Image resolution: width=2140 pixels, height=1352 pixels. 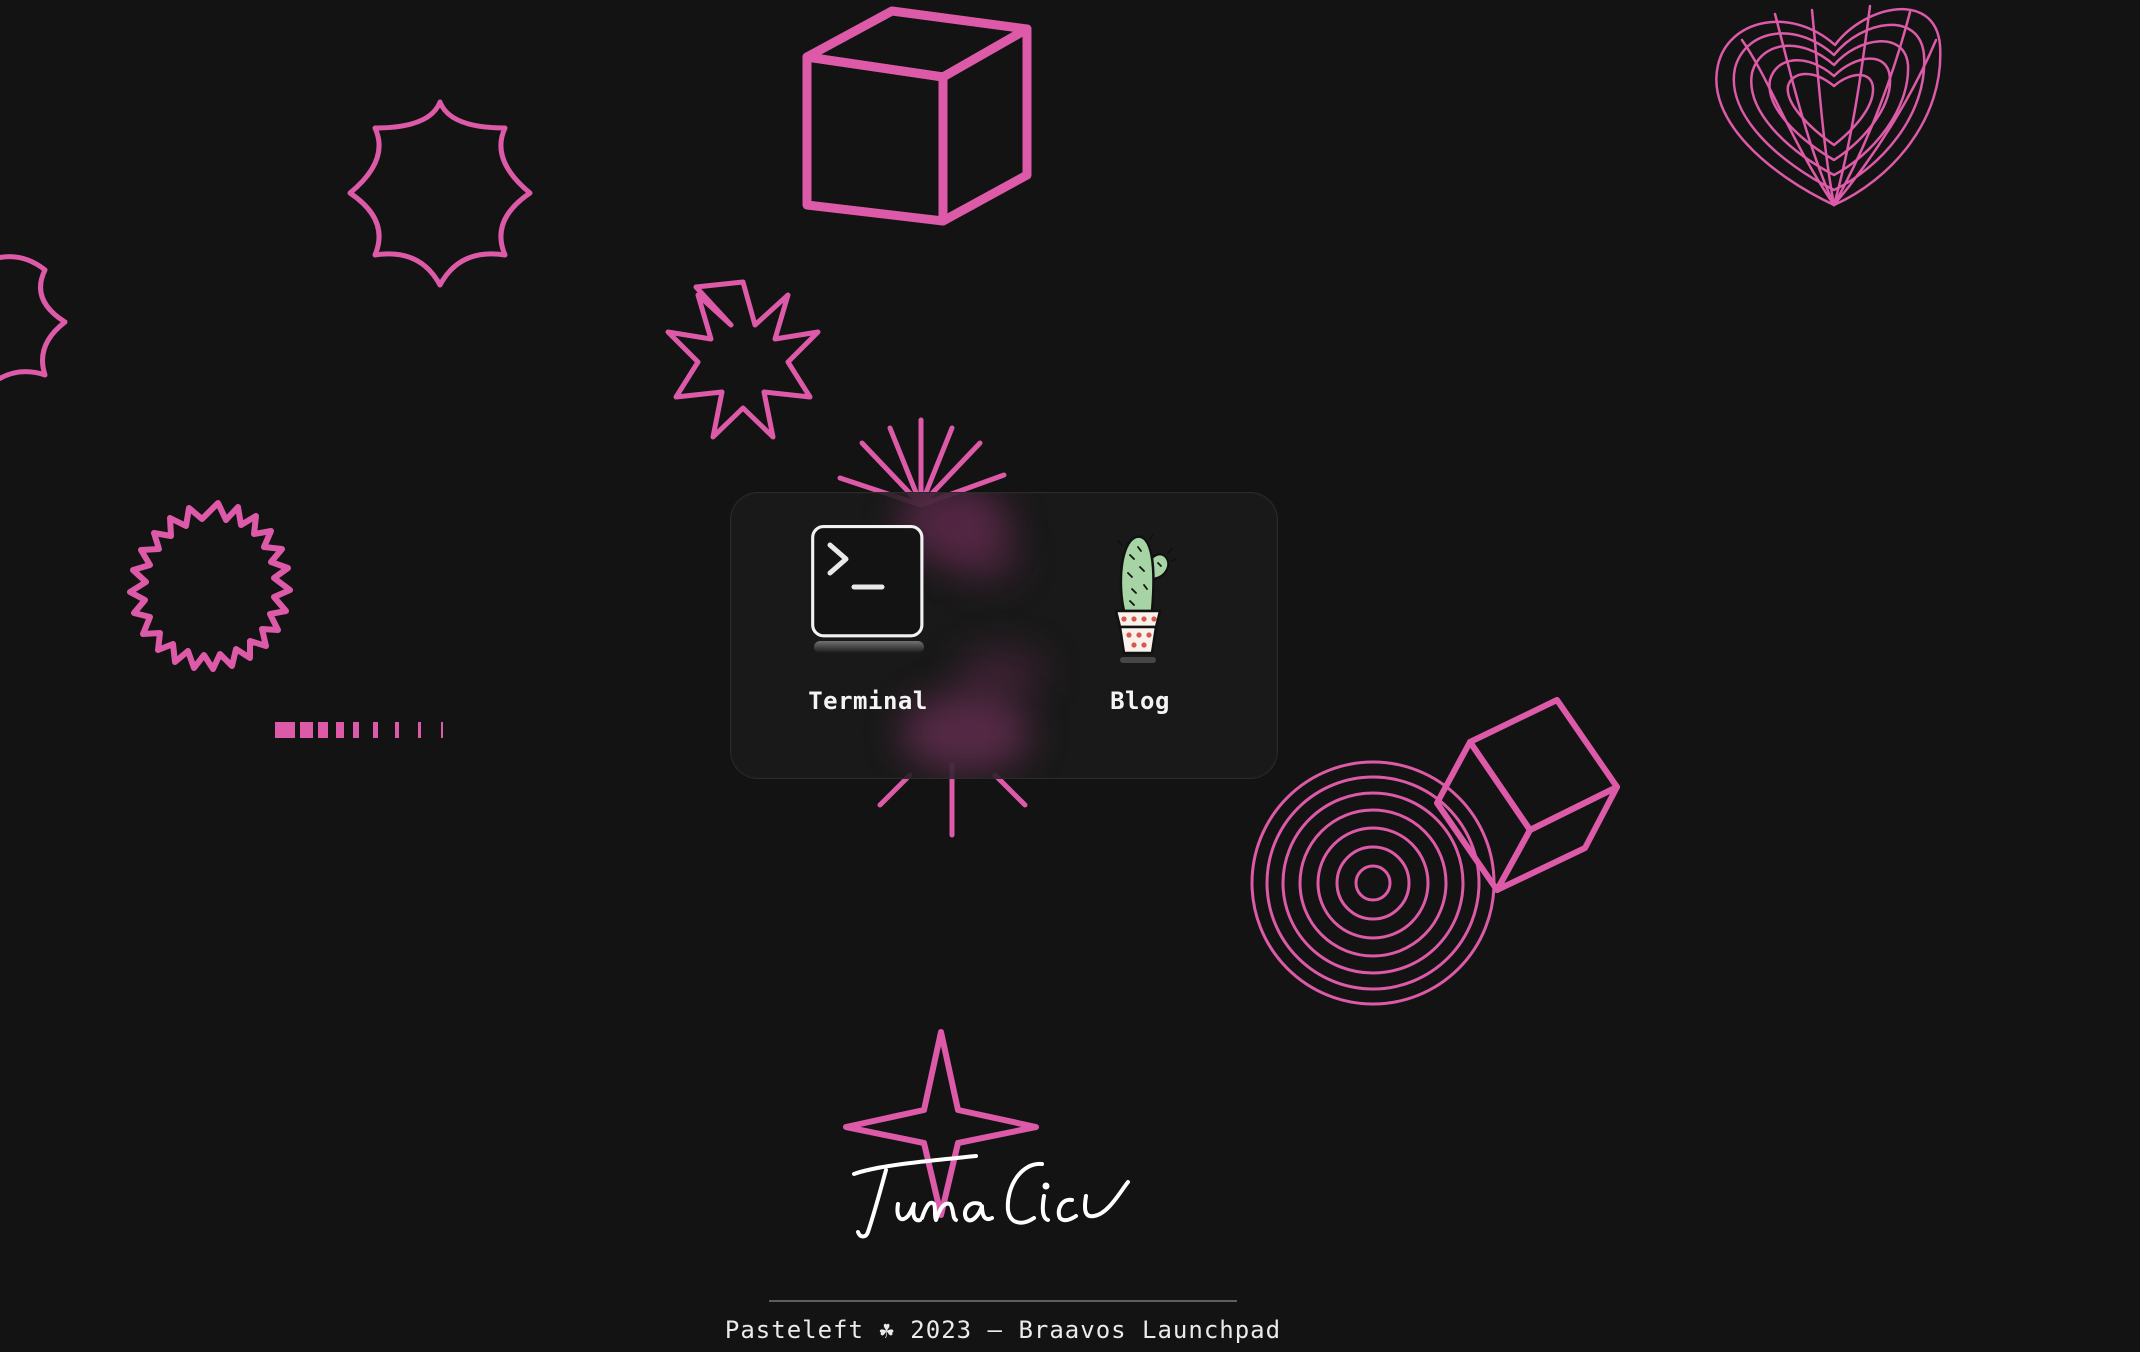 What do you see at coordinates (917, 116) in the screenshot?
I see `cube-shape` at bounding box center [917, 116].